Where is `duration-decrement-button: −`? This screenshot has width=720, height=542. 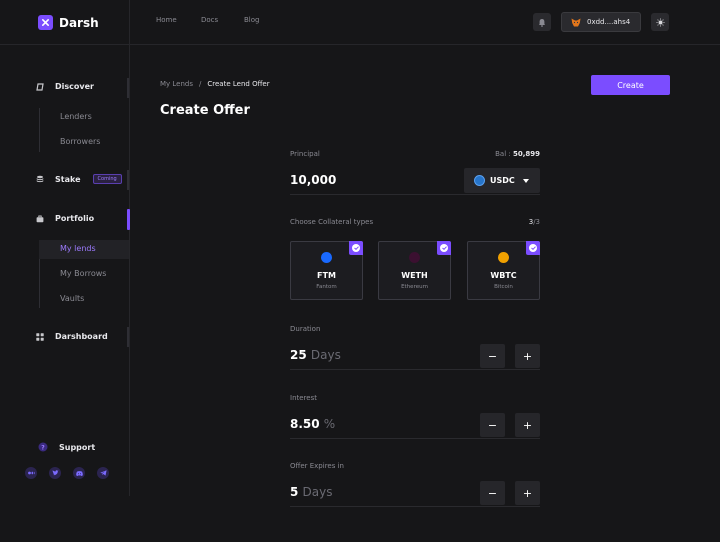 duration-decrement-button: − is located at coordinates (492, 356).